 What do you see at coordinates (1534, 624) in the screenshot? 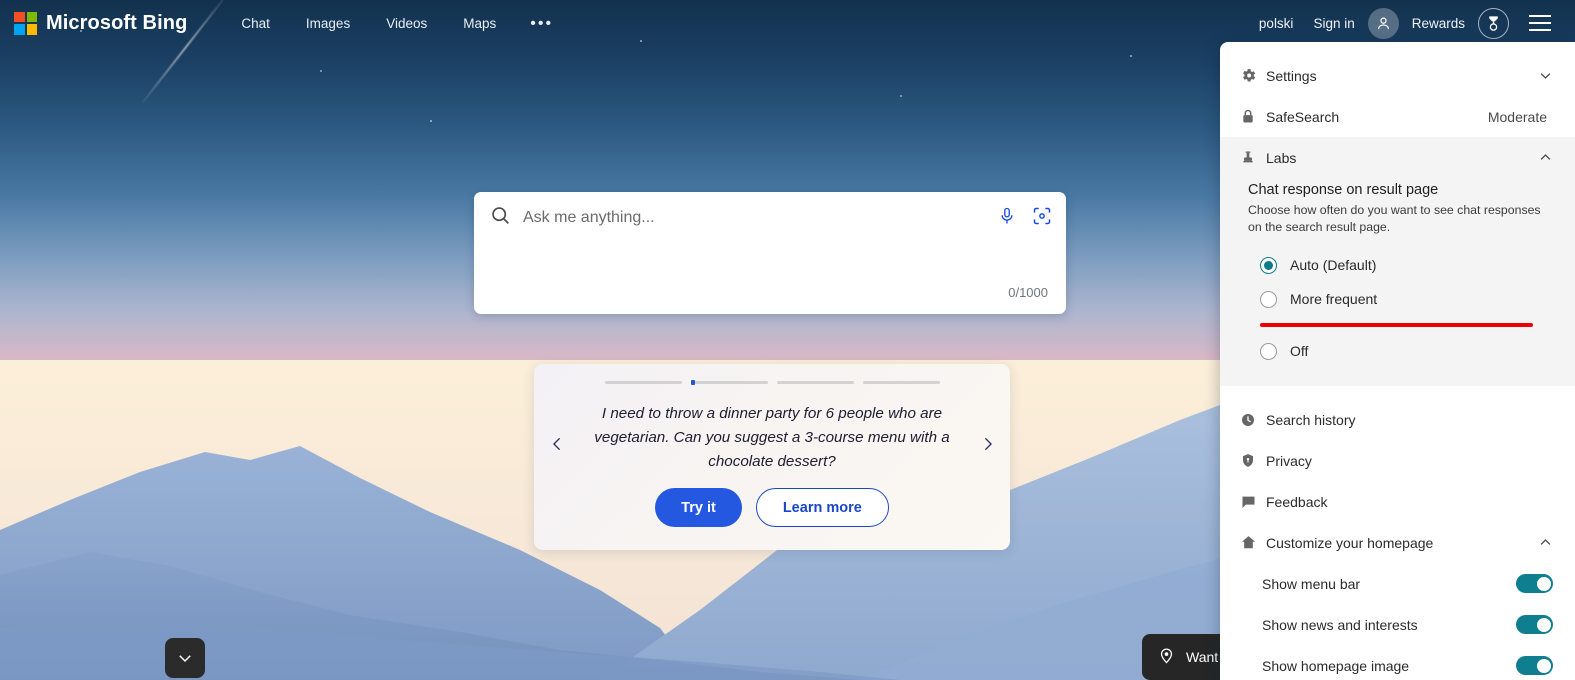
I see `toggle-show-news-and-interests` at bounding box center [1534, 624].